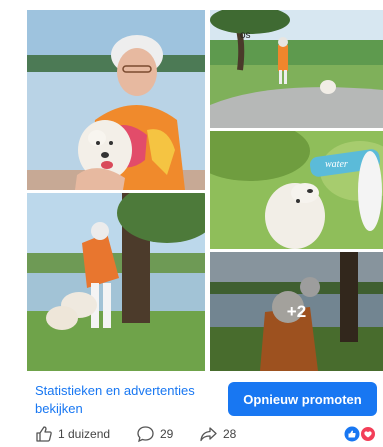  Describe the element at coordinates (302, 399) in the screenshot. I see `promote-again-button: Opnieuw promoten` at that location.